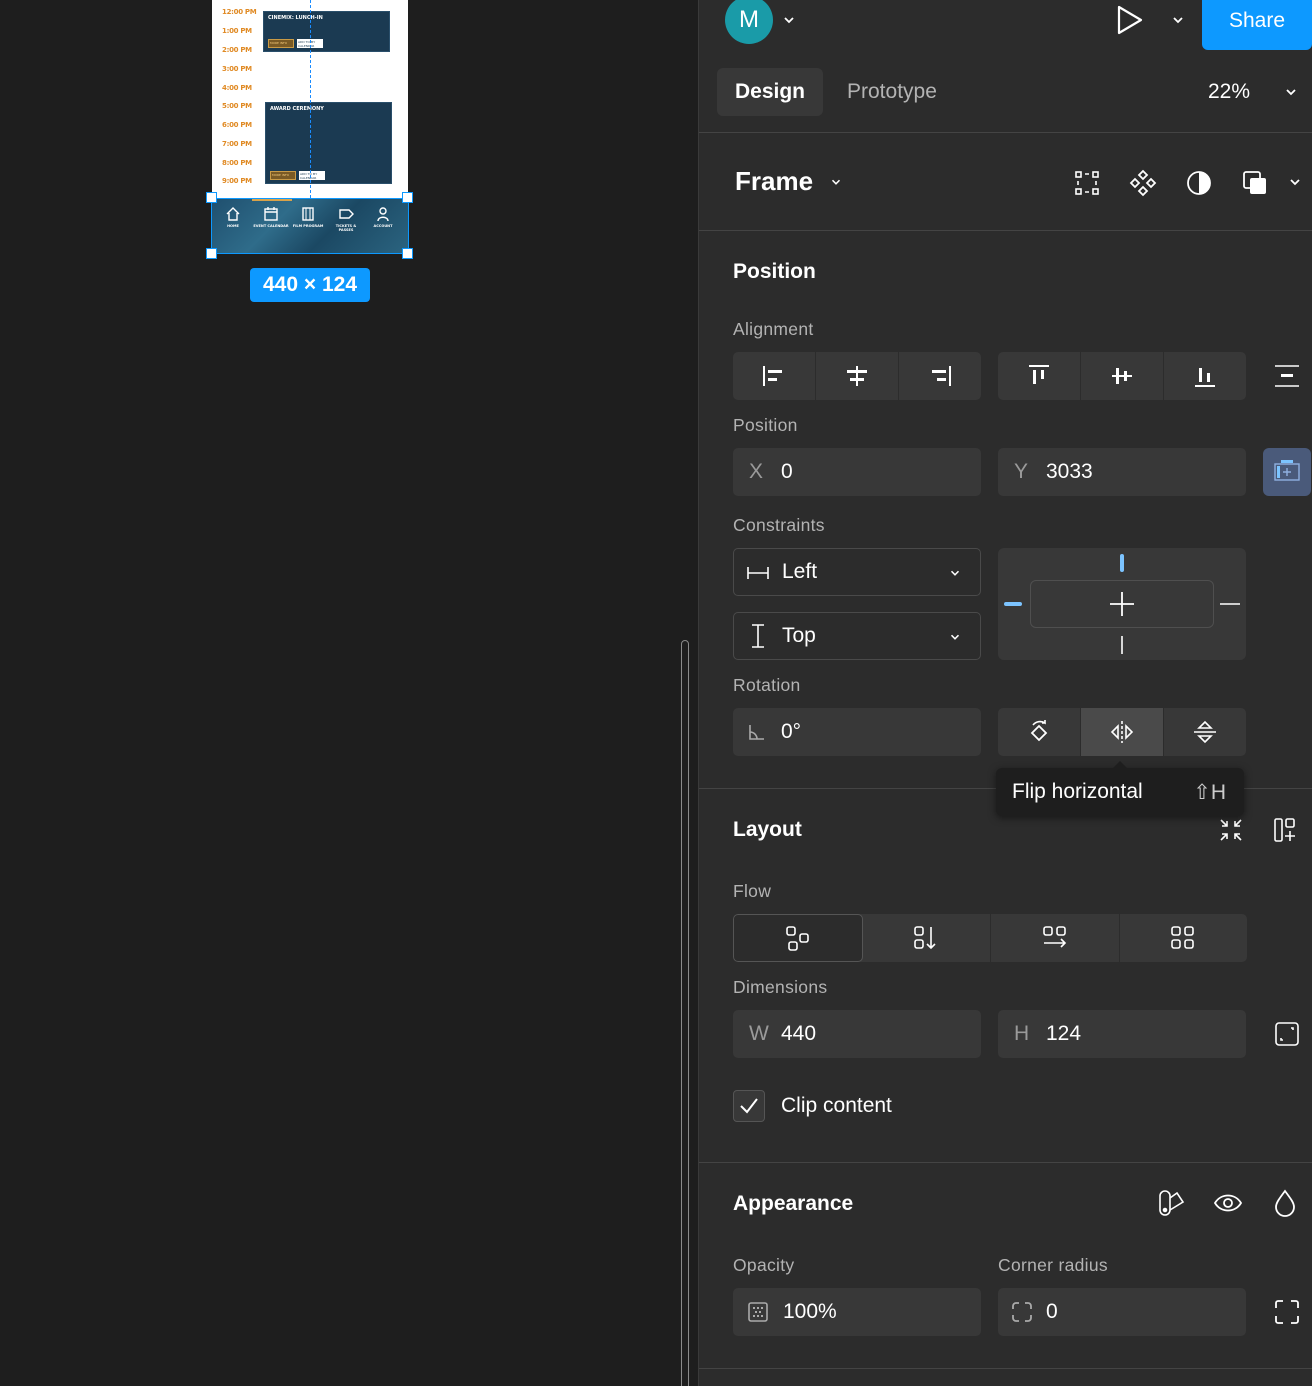 This screenshot has height=1386, width=1312. Describe the element at coordinates (857, 1034) in the screenshot. I see `width-field: W 440` at that location.